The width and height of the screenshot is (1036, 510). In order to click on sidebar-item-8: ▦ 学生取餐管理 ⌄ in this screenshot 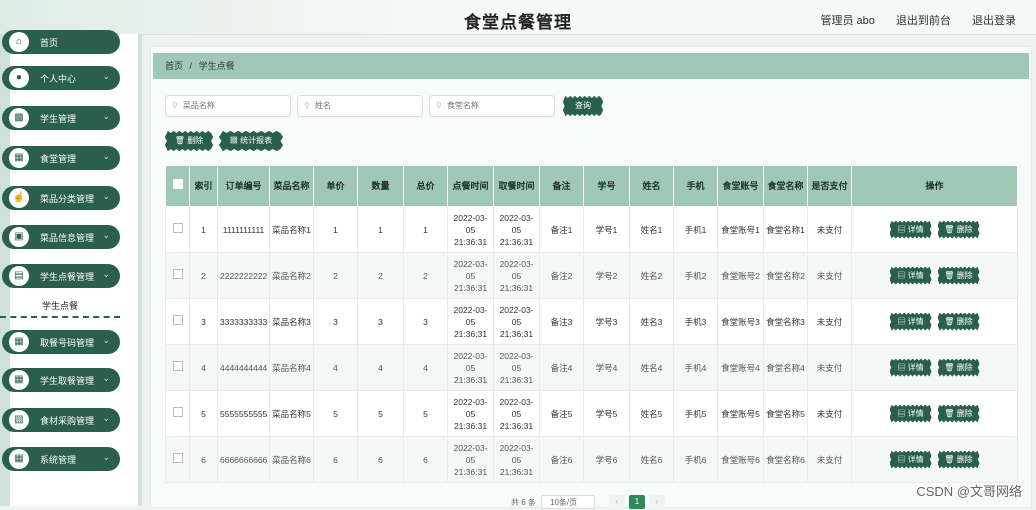, I will do `click(61, 380)`.